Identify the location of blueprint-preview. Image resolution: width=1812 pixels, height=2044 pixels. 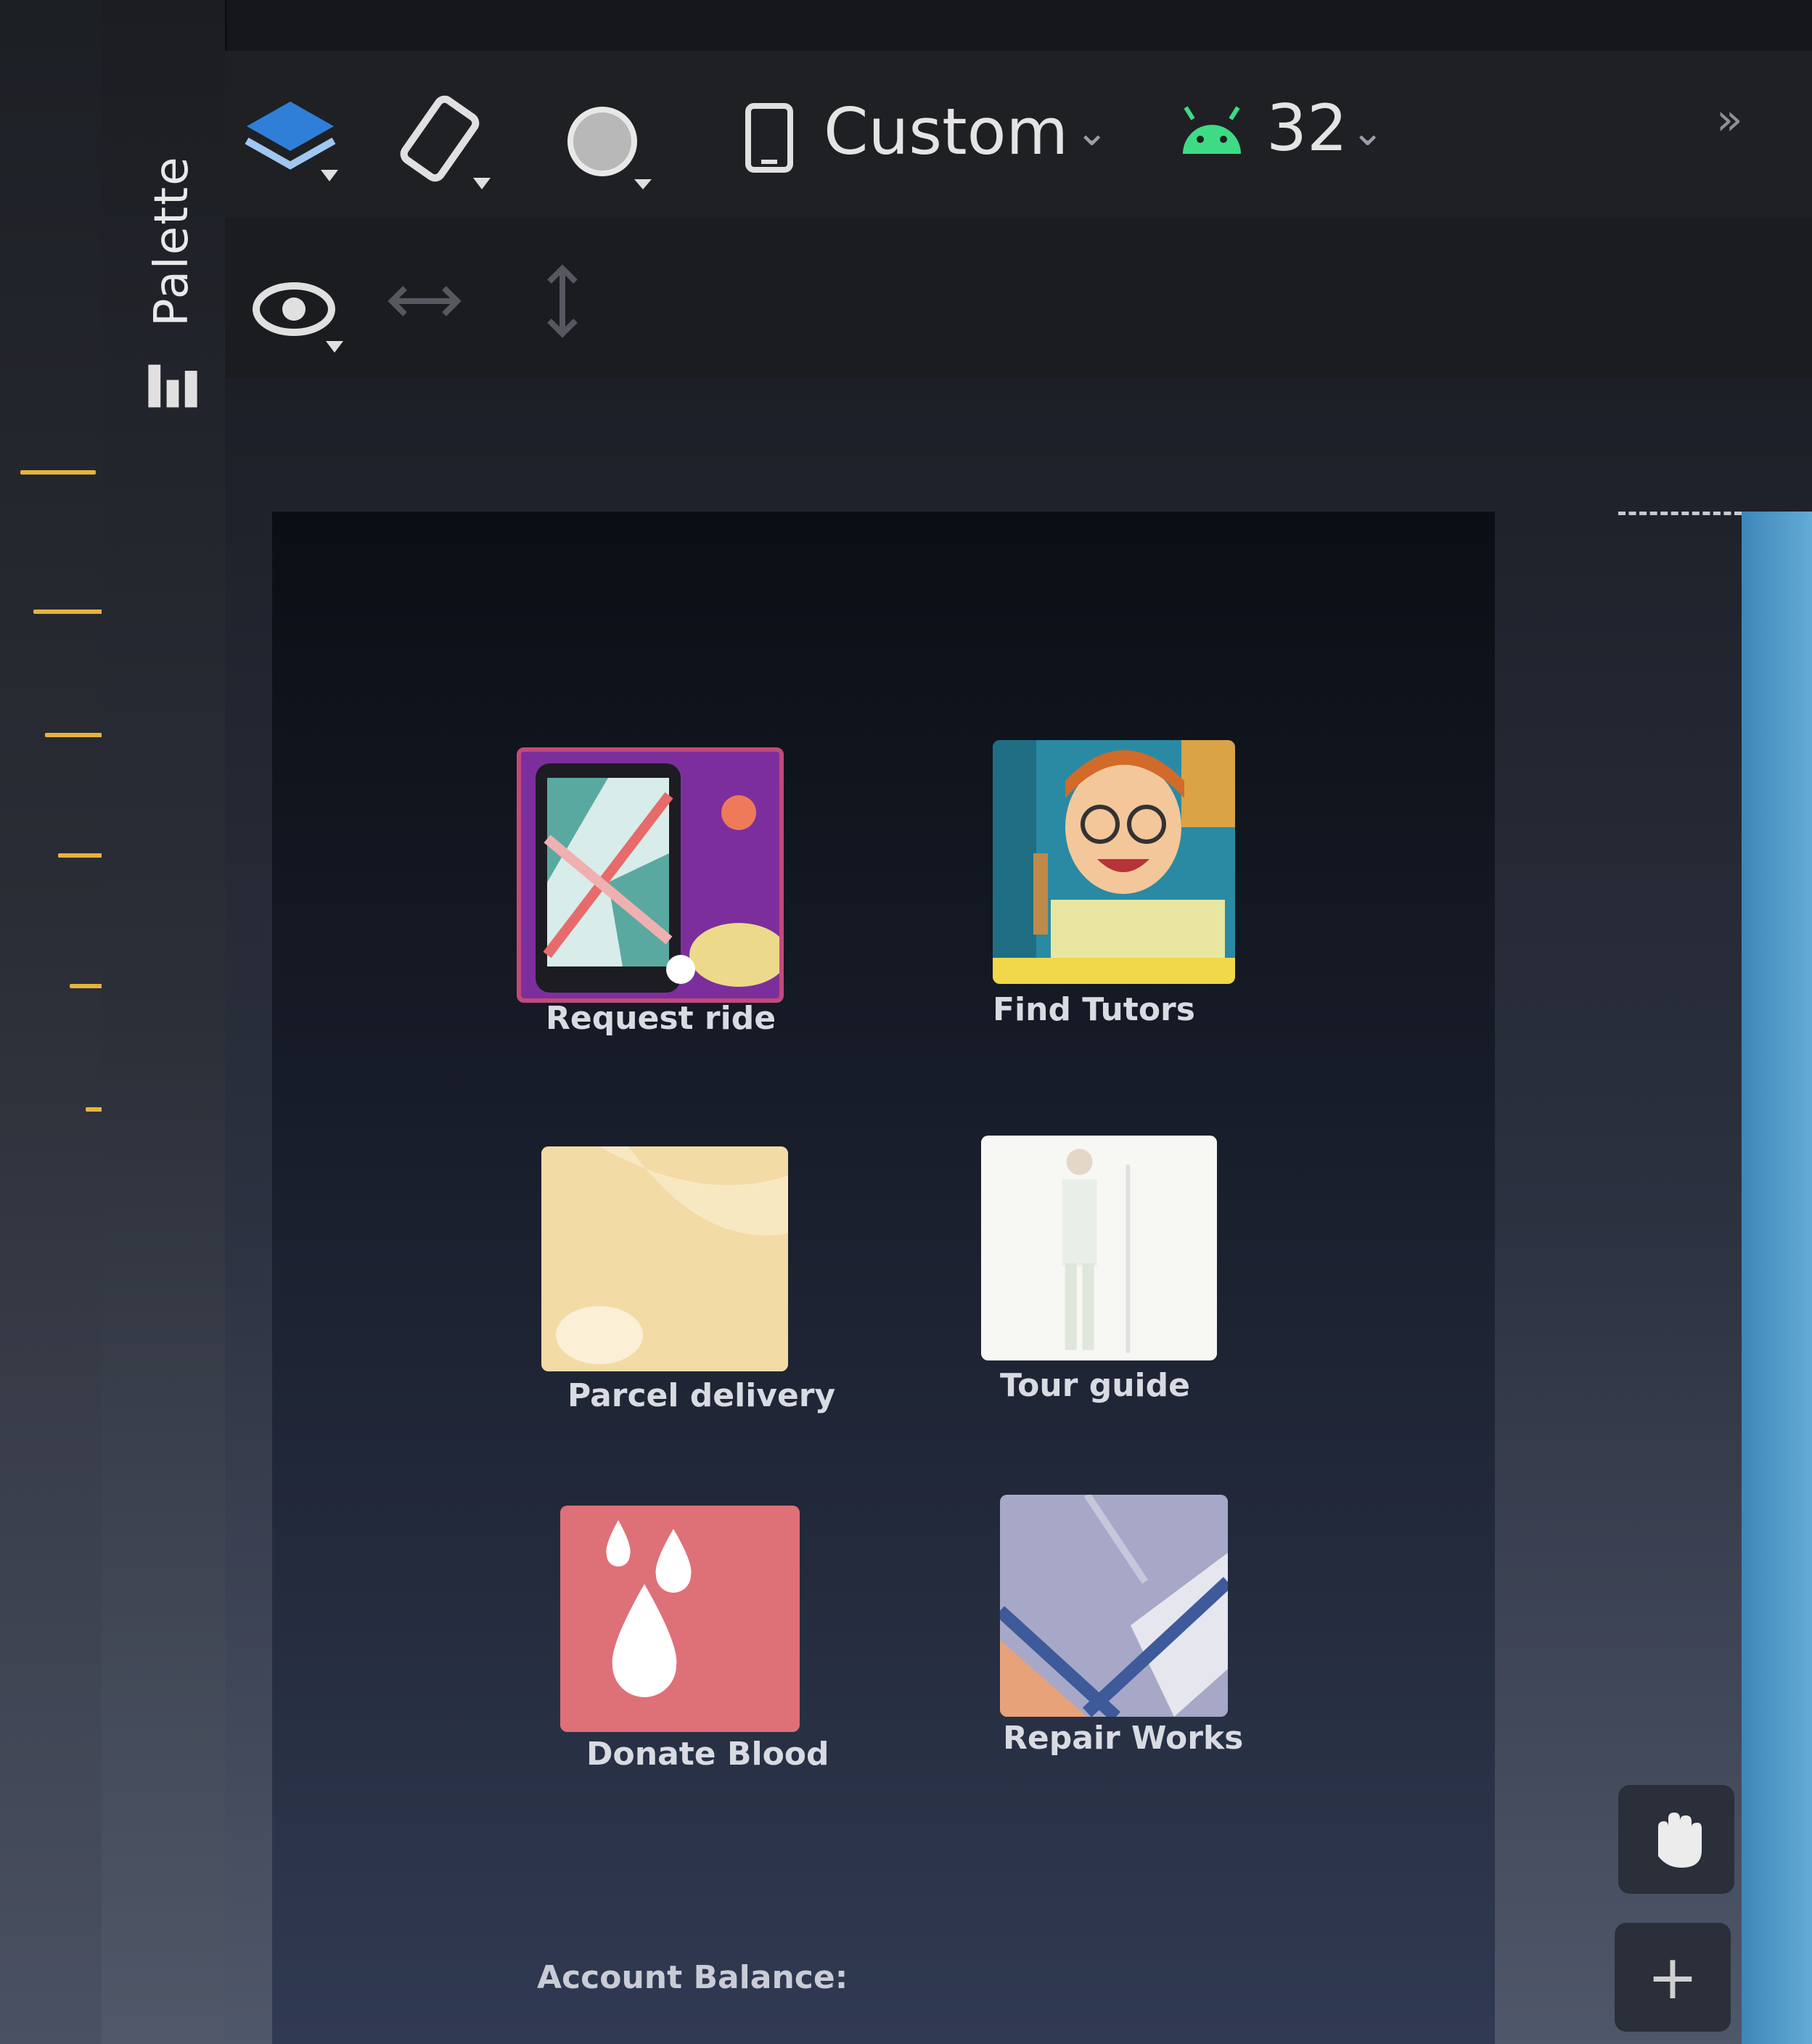
(1777, 1278).